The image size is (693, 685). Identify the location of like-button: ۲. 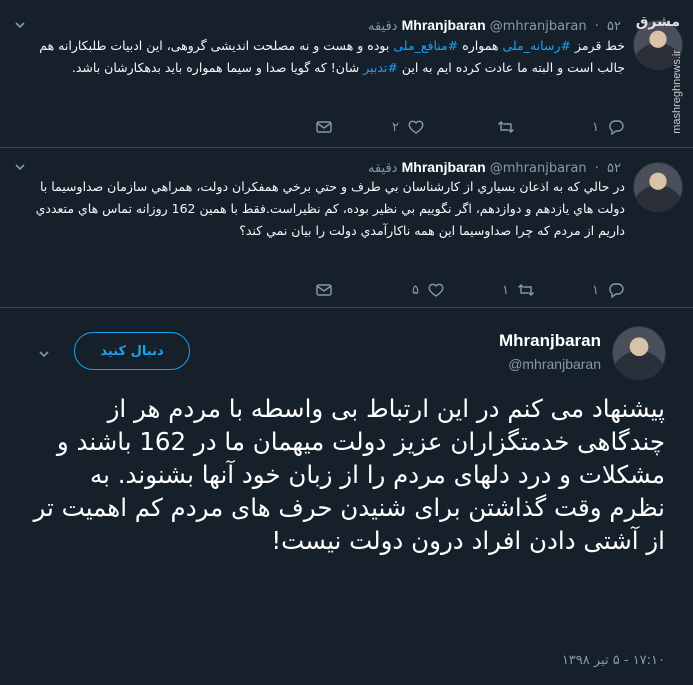
(408, 127).